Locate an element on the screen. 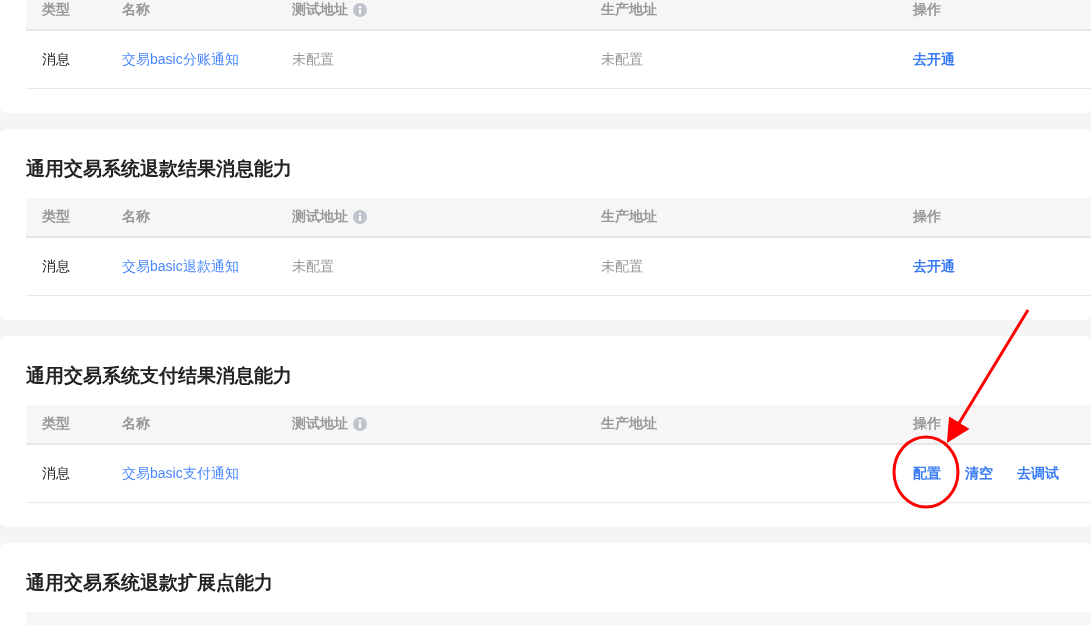  name-link: 交易basic支付通知 is located at coordinates (180, 472).